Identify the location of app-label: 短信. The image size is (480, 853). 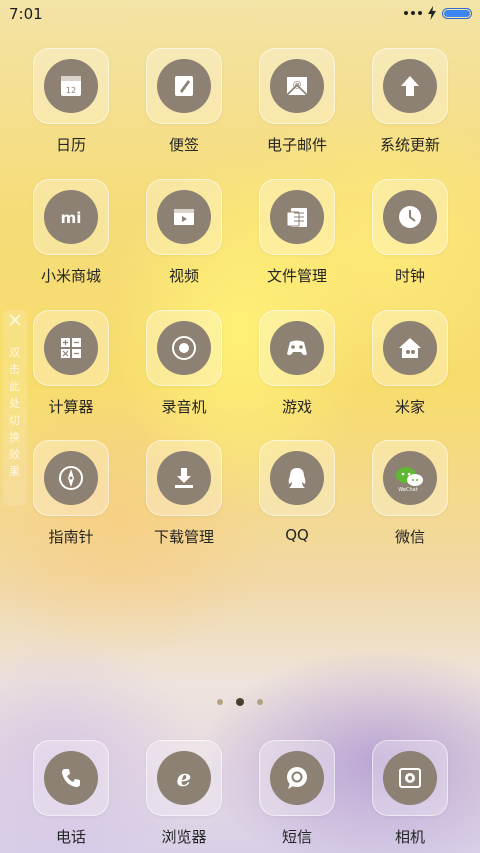
(296, 837).